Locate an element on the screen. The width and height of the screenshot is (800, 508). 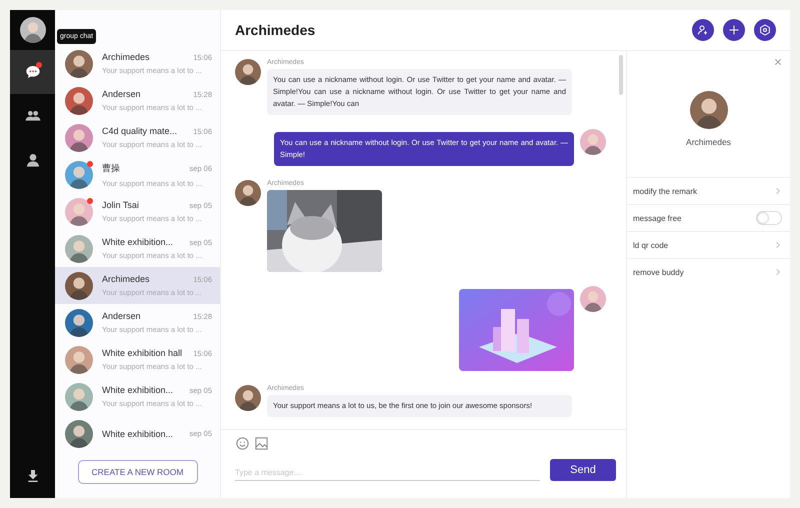
option-row: message free is located at coordinates (708, 217).